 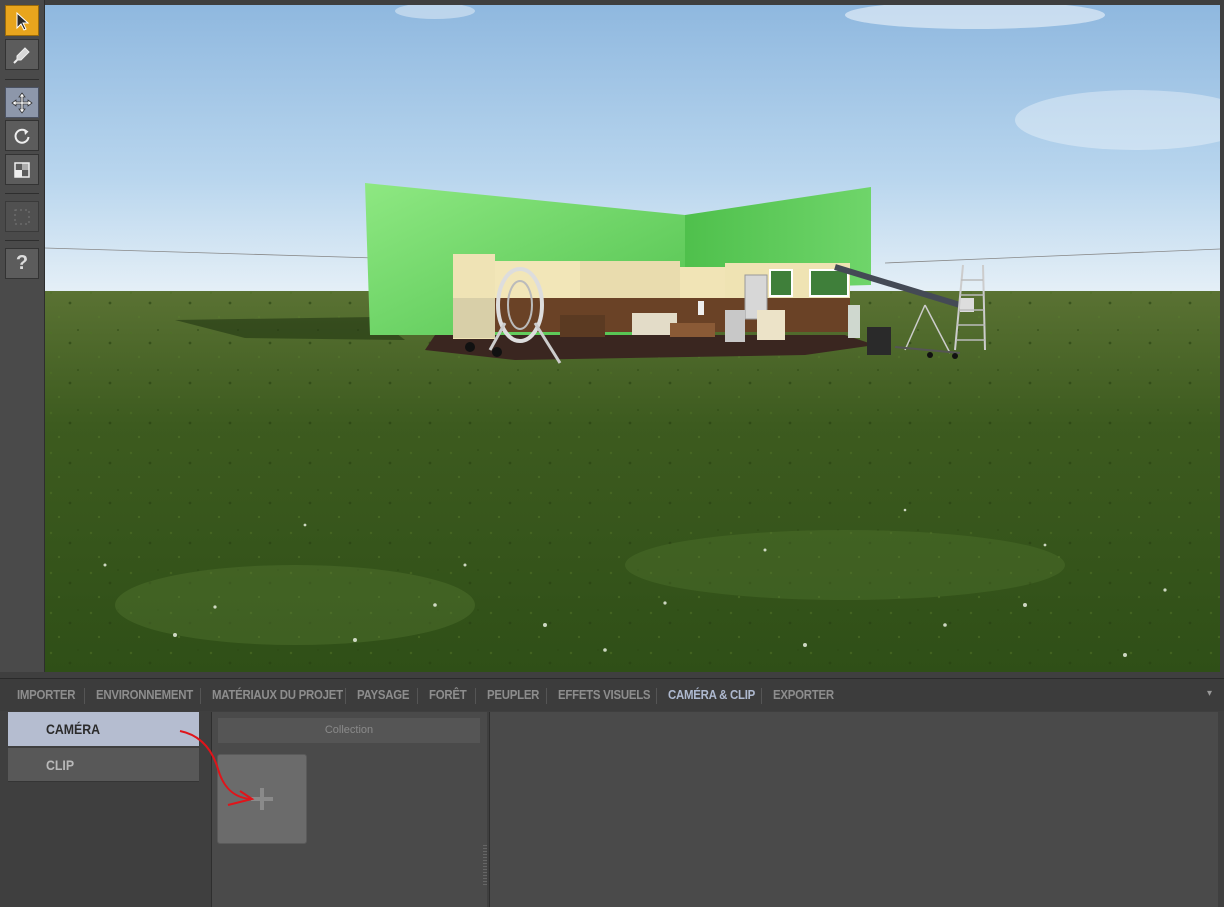 I want to click on paint-dropper-icon, so click(x=21, y=55).